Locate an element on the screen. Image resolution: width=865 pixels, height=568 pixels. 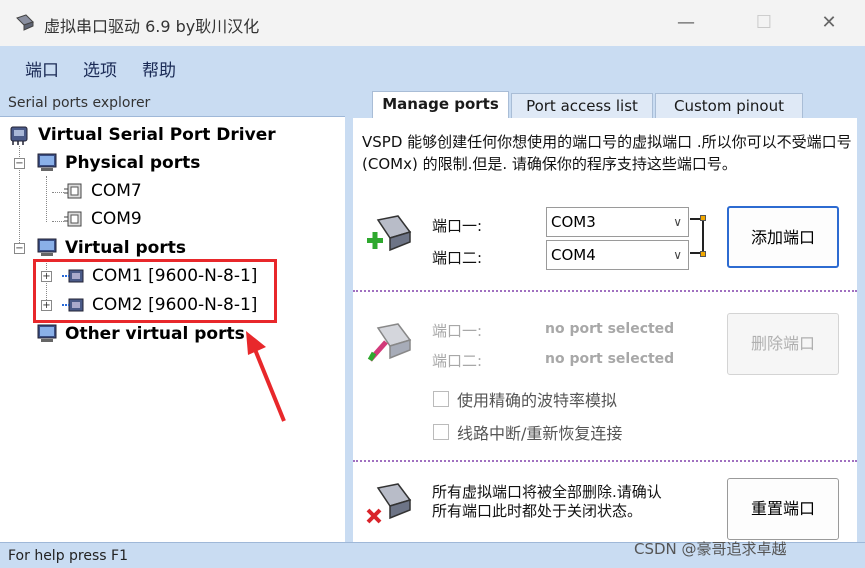
highlight-box is located at coordinates (155, 291).